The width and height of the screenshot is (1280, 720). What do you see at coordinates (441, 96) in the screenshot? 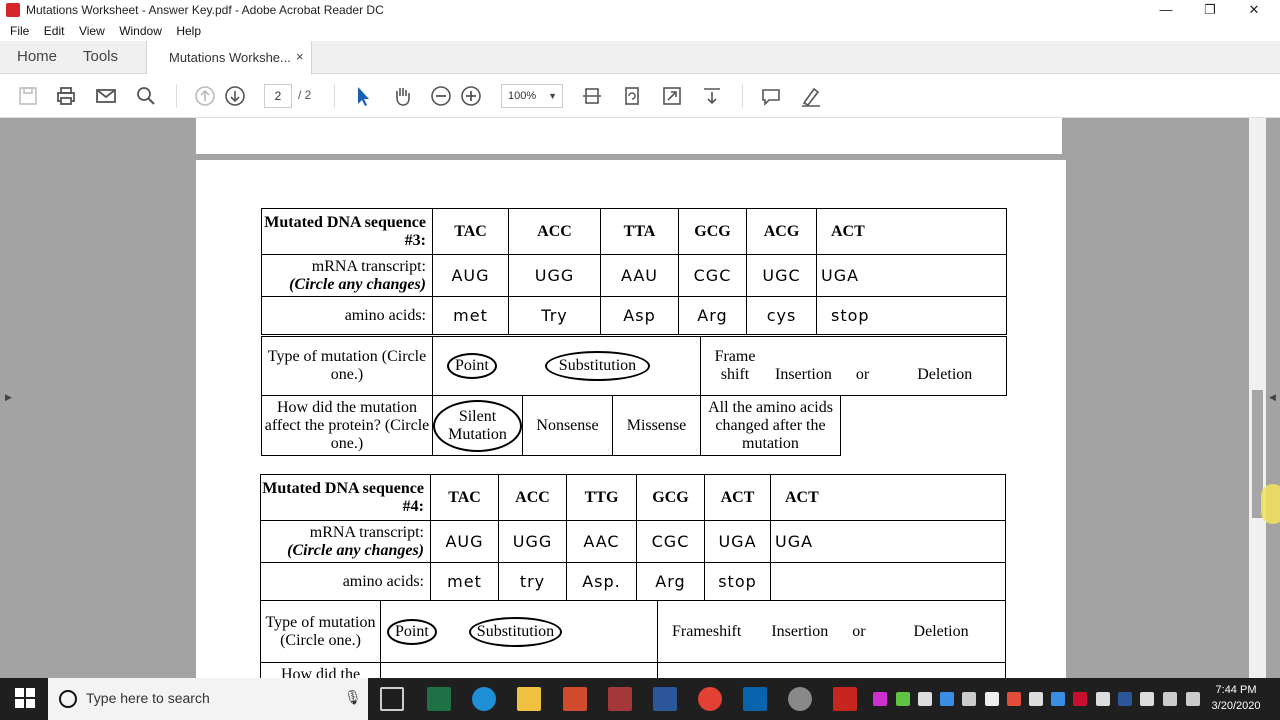
I see `zoom-out-icon` at bounding box center [441, 96].